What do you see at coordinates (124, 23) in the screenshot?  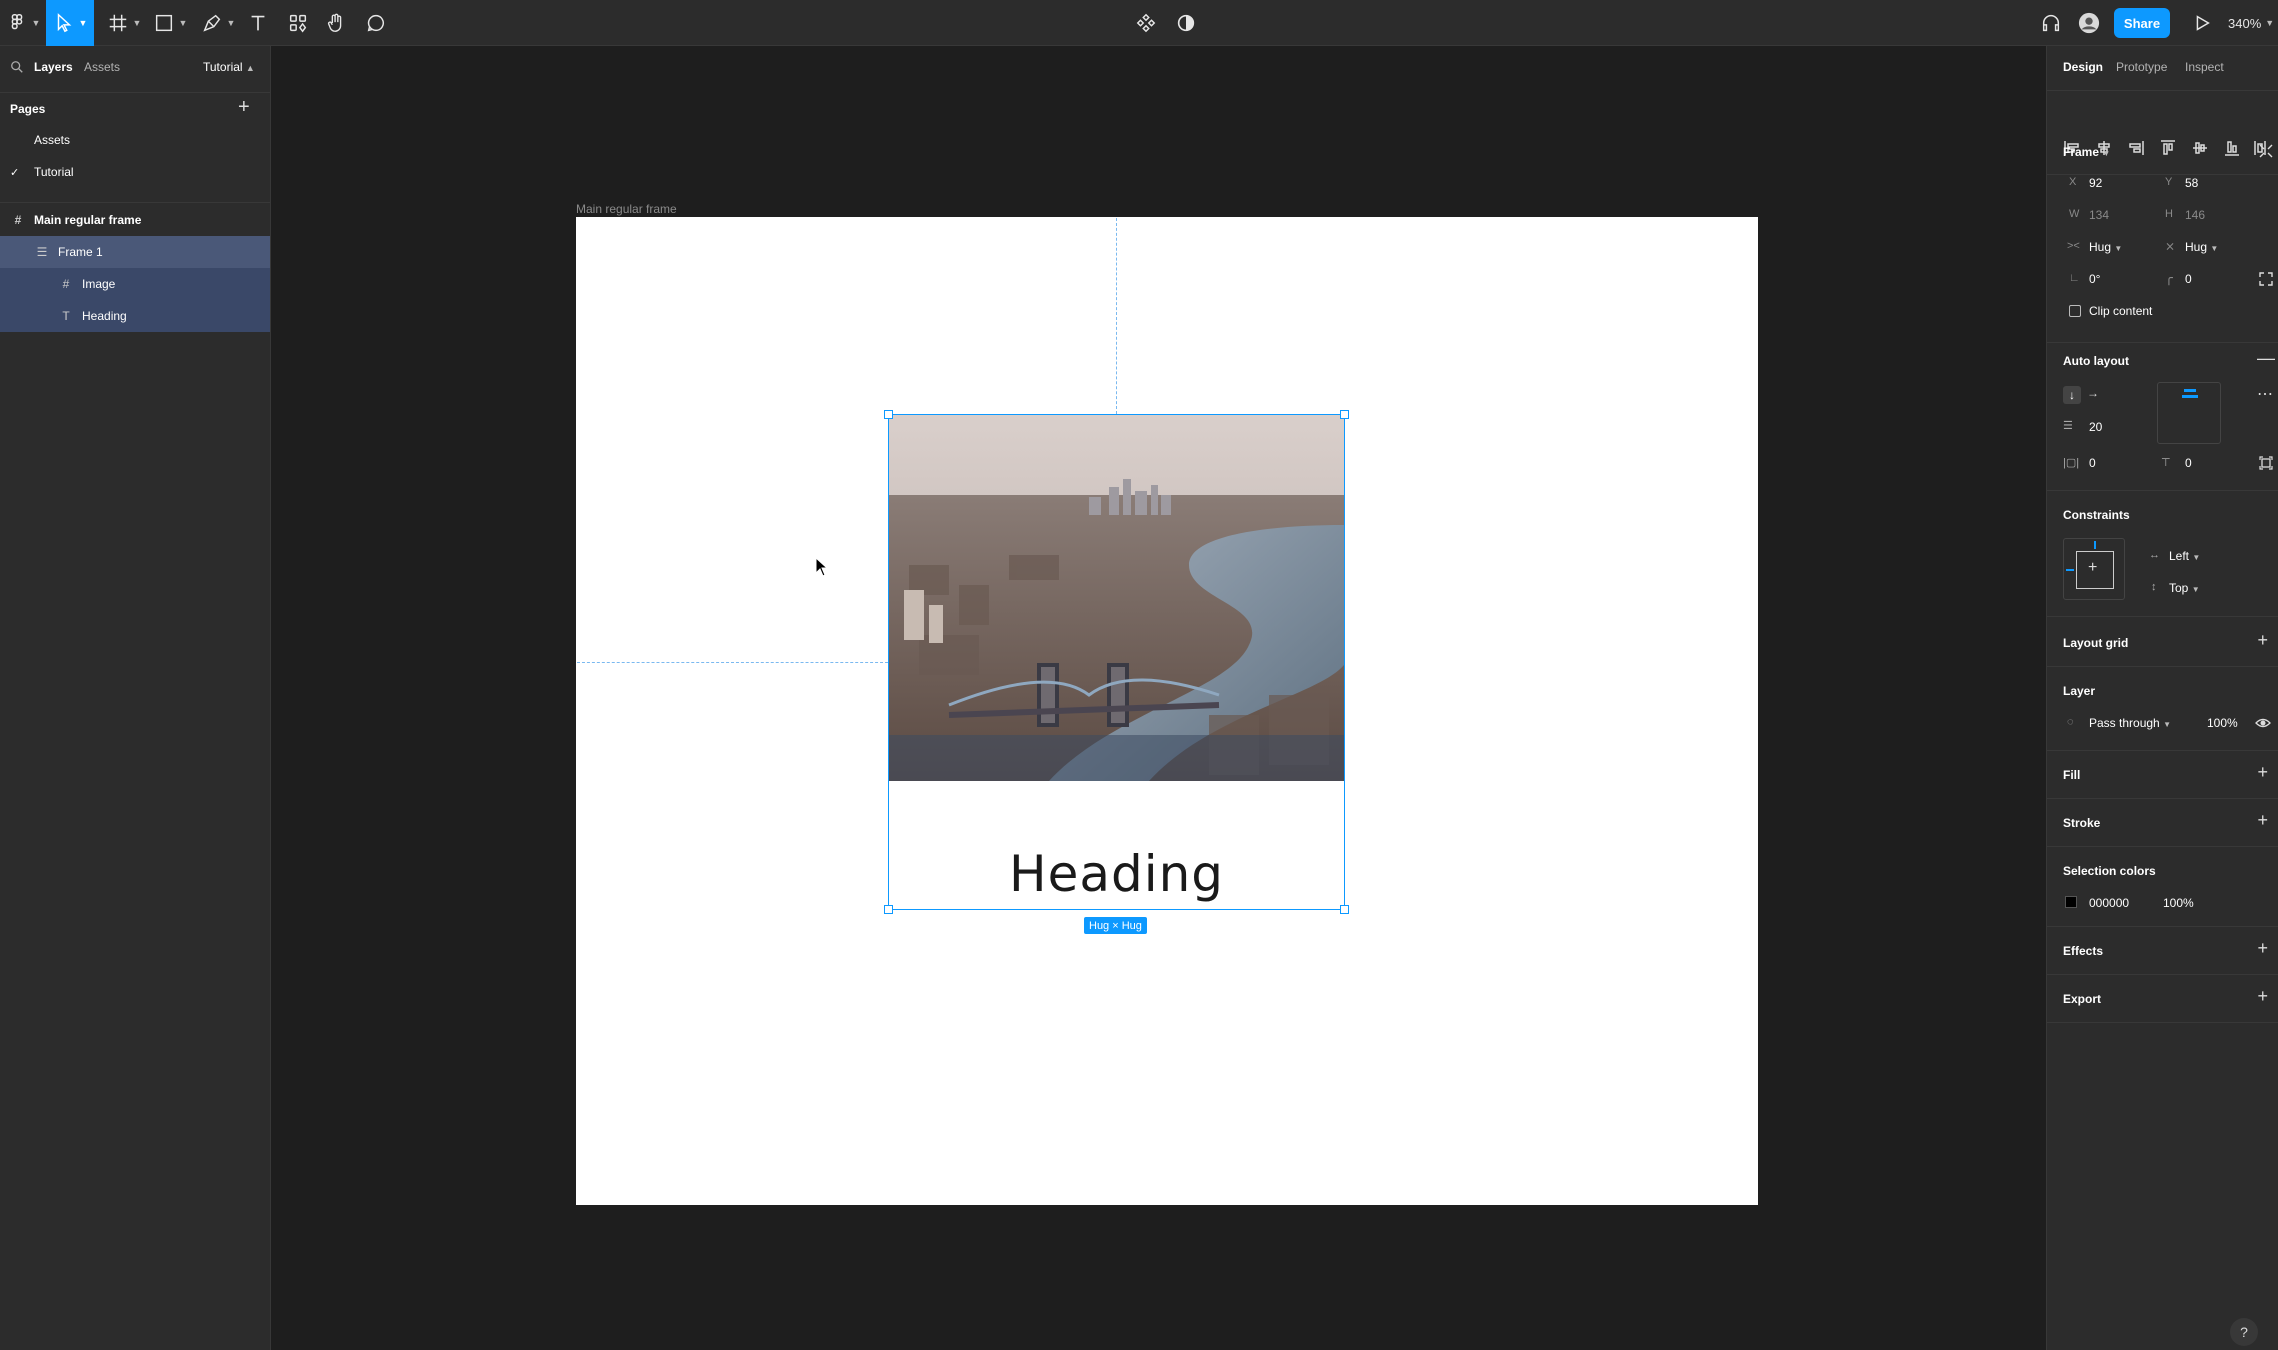 I see `frame-tool-button: ▼` at bounding box center [124, 23].